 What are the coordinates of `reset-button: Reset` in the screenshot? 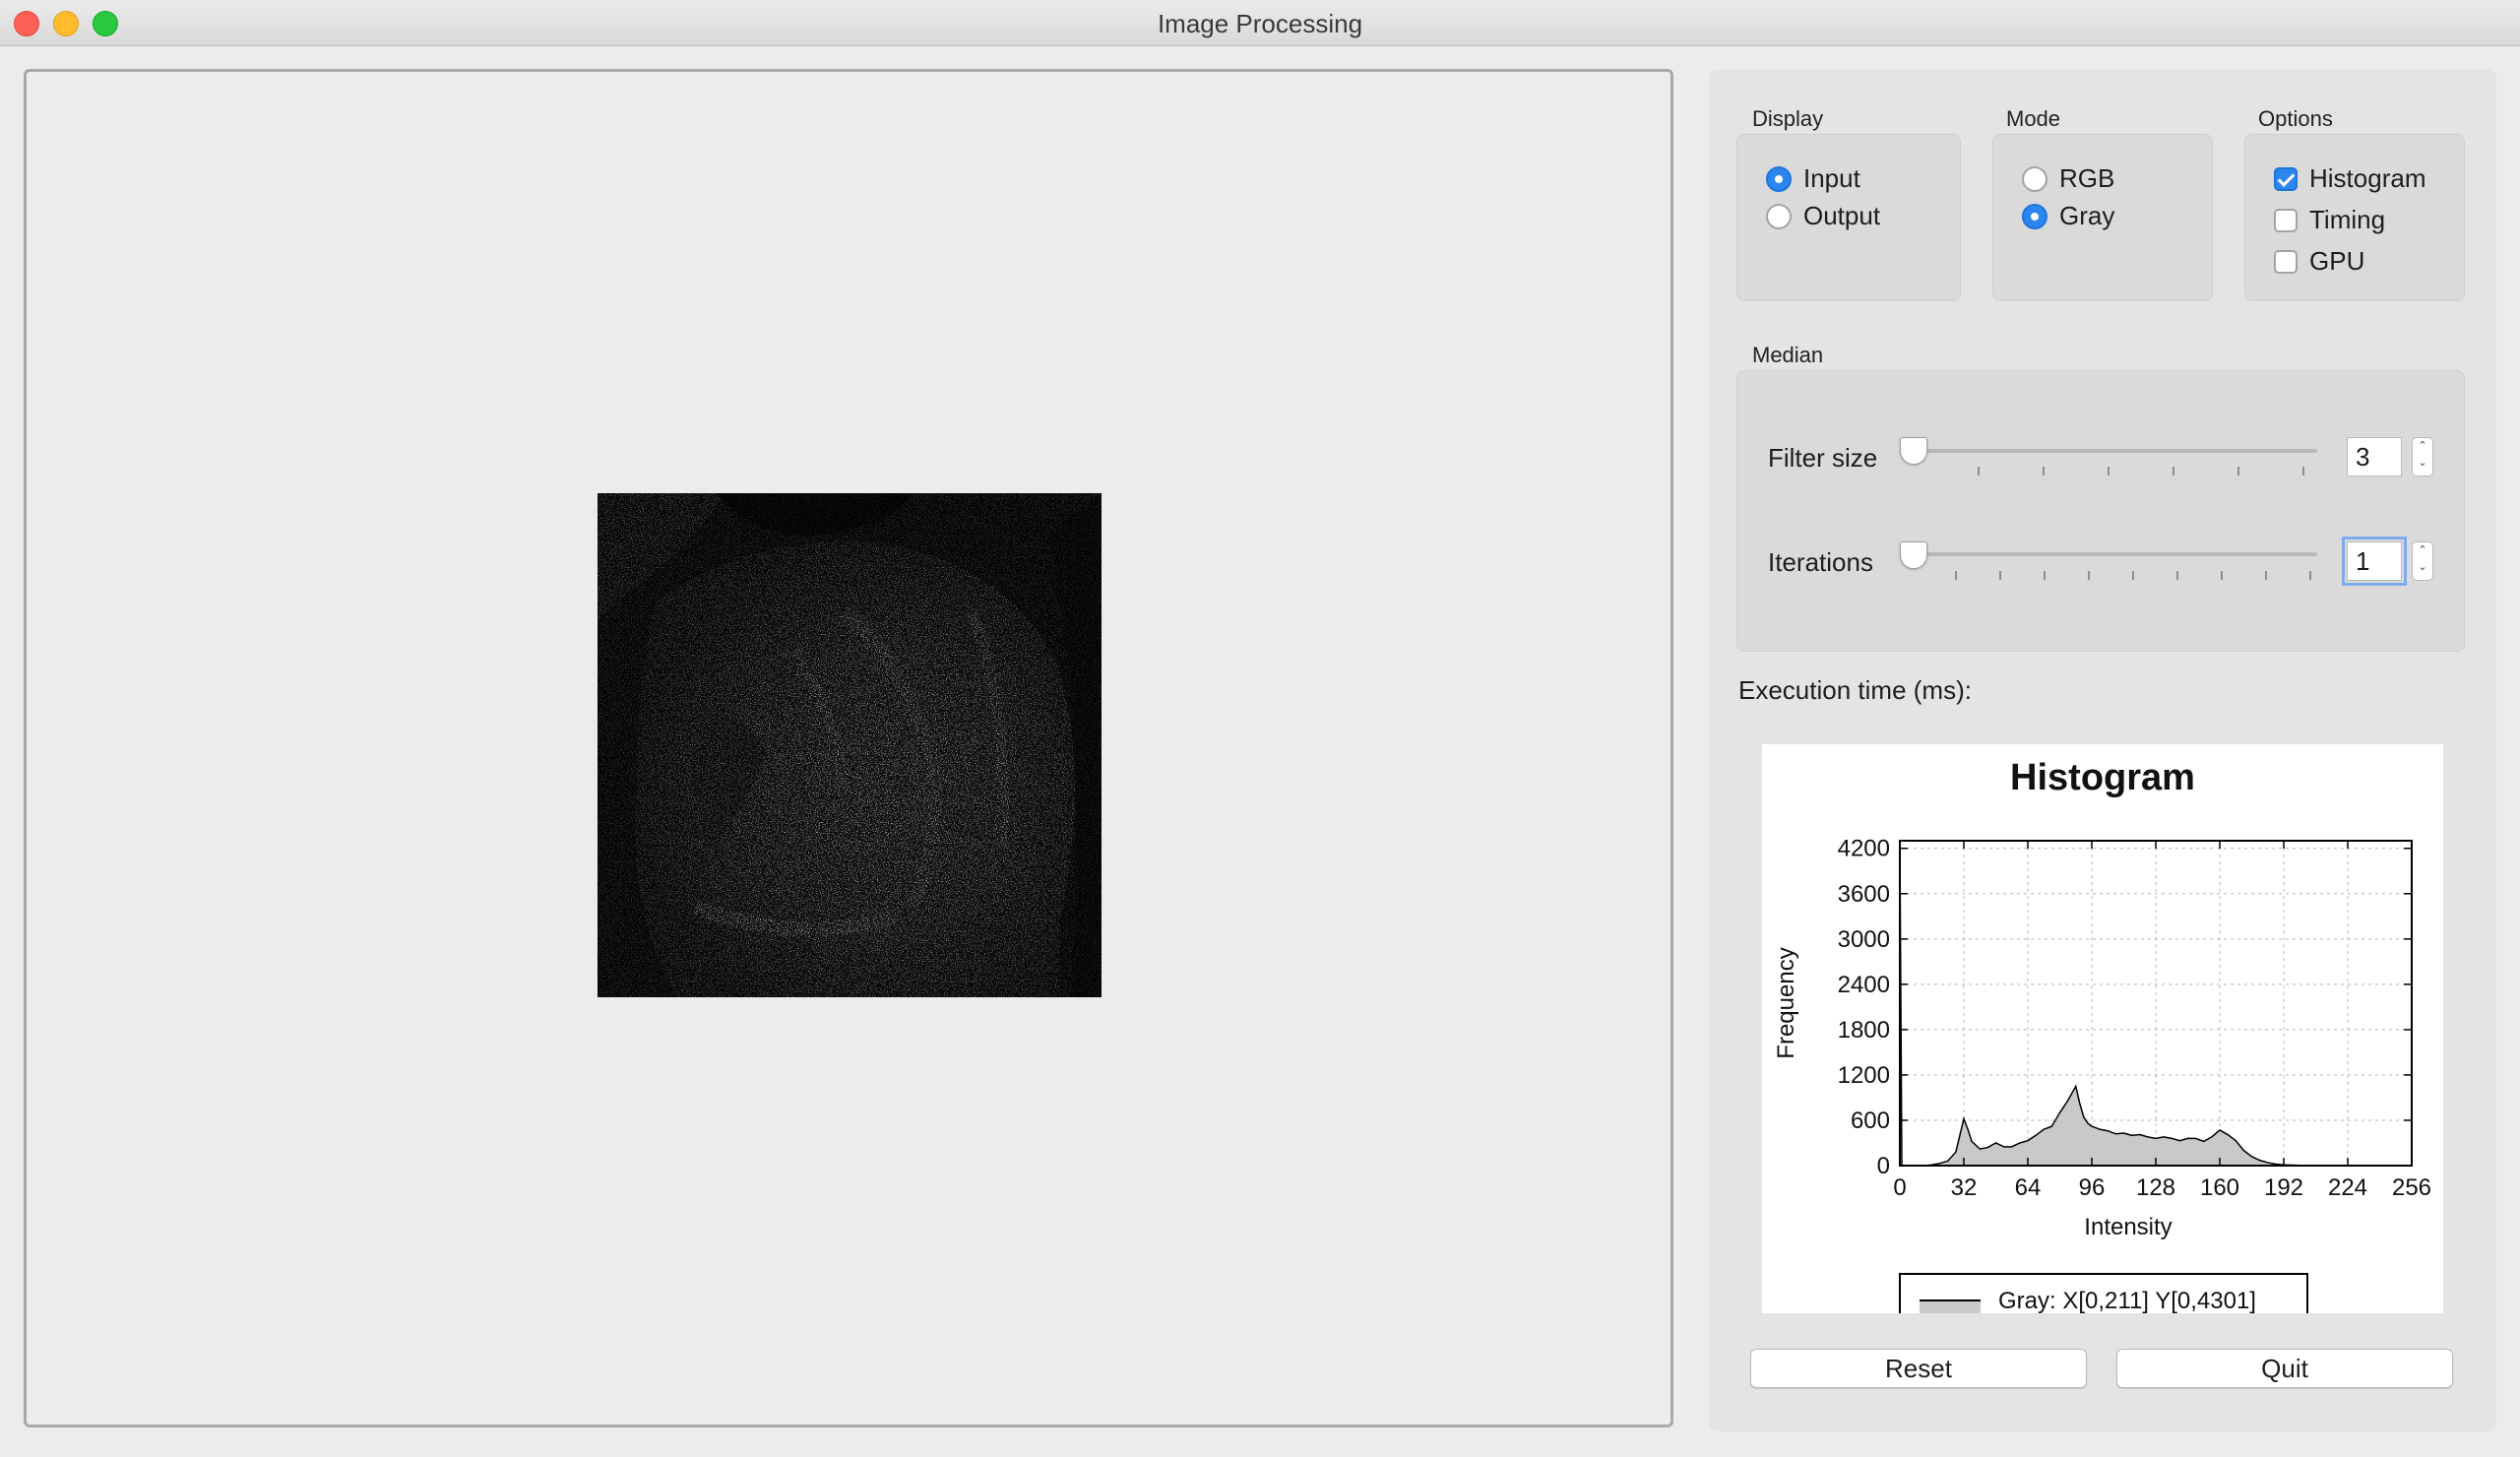 It's located at (1918, 1368).